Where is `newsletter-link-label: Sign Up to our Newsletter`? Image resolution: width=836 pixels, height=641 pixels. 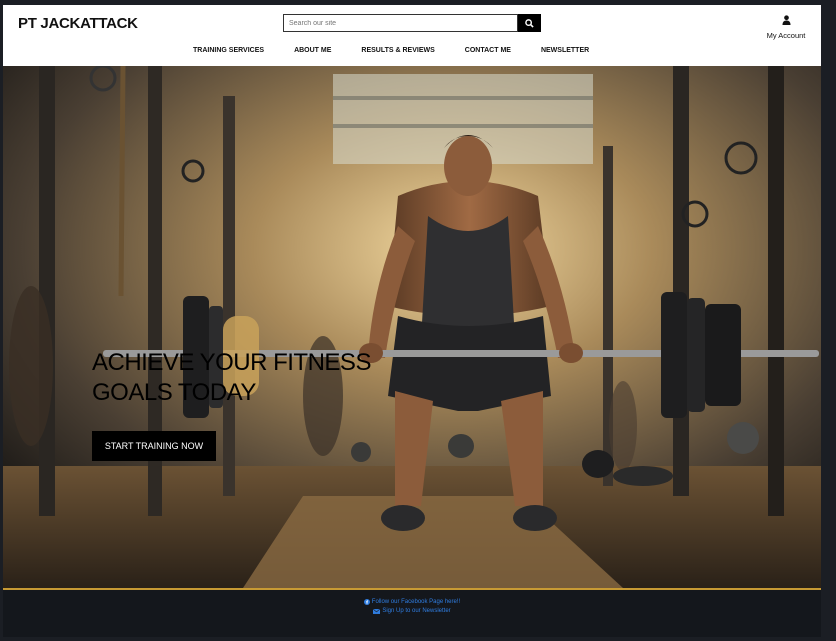
newsletter-link-label: Sign Up to our Newsletter is located at coordinates (416, 611).